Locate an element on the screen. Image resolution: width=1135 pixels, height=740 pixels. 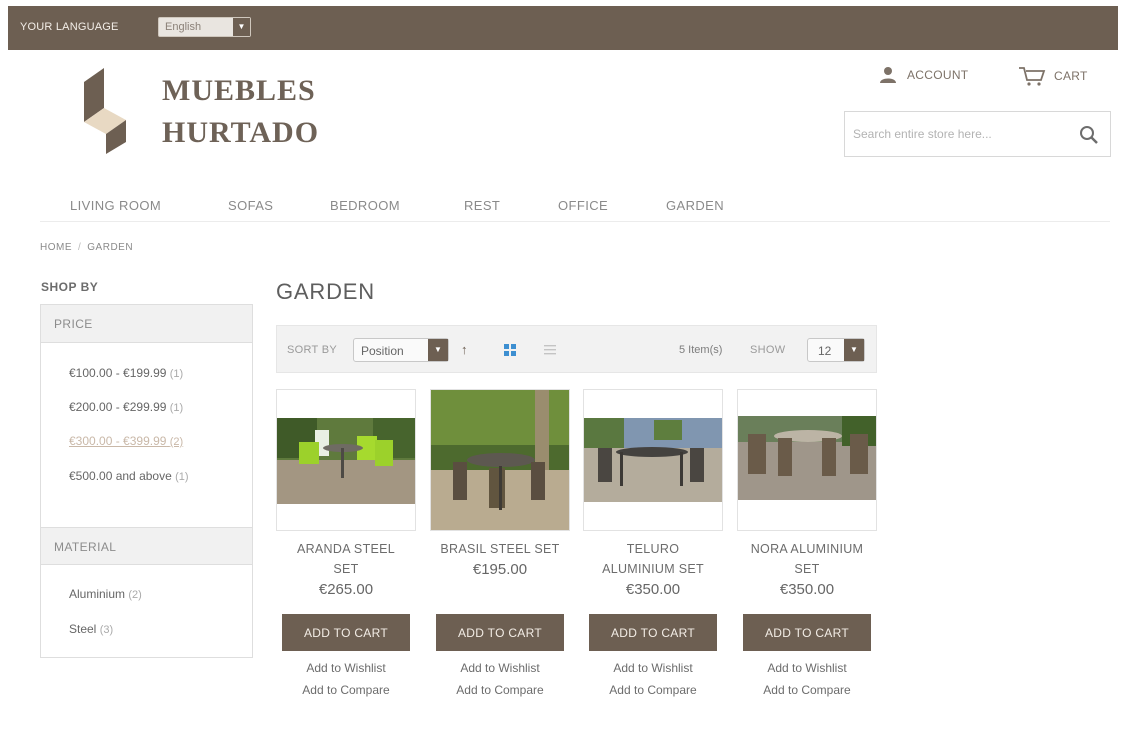
breadcrumb: HOME / GARDEN is located at coordinates (86, 247).